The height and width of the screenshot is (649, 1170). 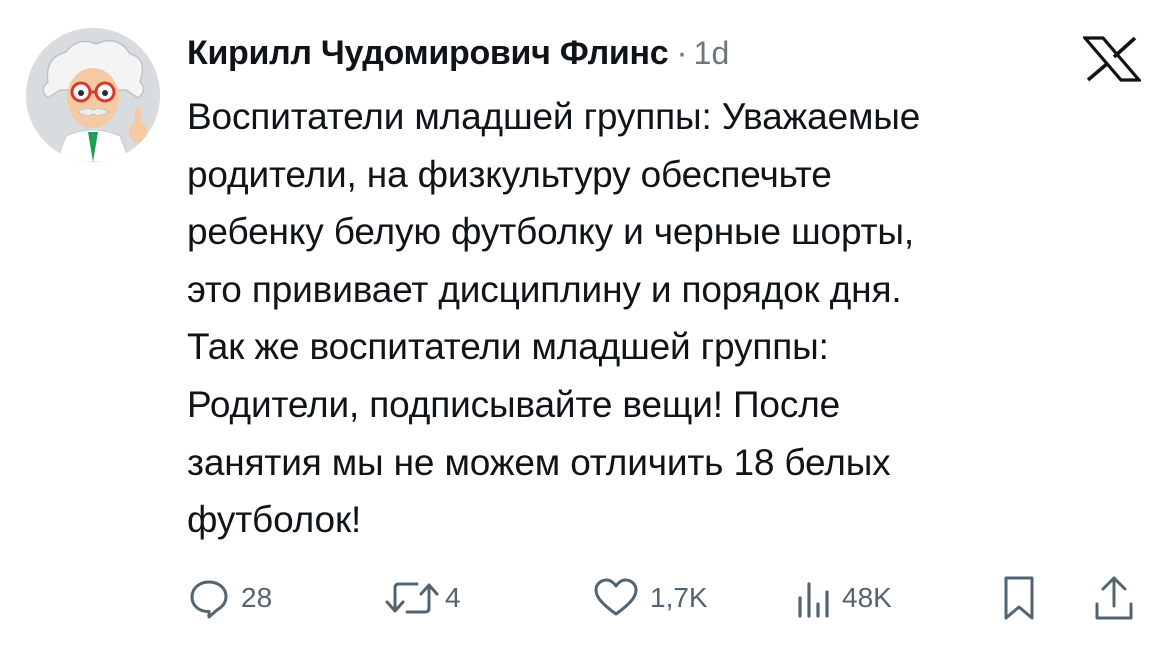 I want to click on retweet-count: 4, so click(x=453, y=597).